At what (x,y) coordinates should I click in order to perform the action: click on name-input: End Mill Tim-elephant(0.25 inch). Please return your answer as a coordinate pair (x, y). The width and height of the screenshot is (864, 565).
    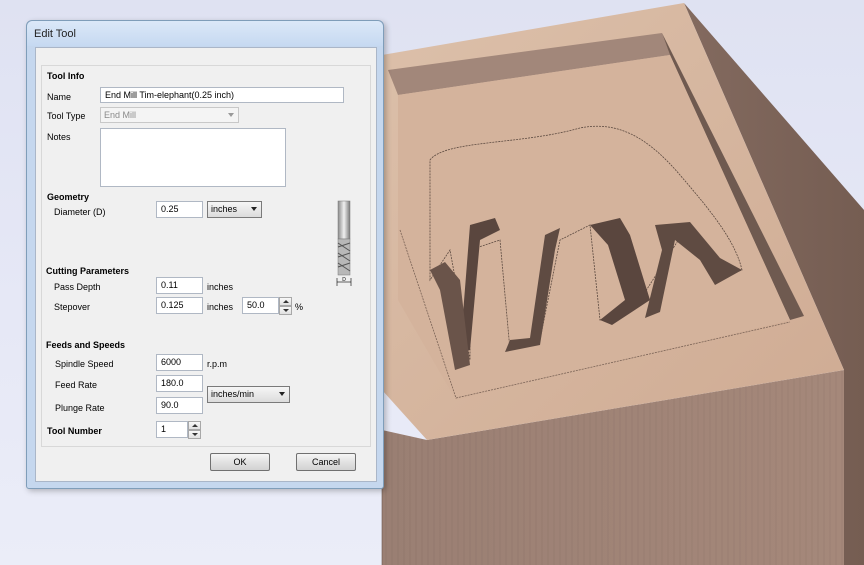
    Looking at the image, I should click on (222, 95).